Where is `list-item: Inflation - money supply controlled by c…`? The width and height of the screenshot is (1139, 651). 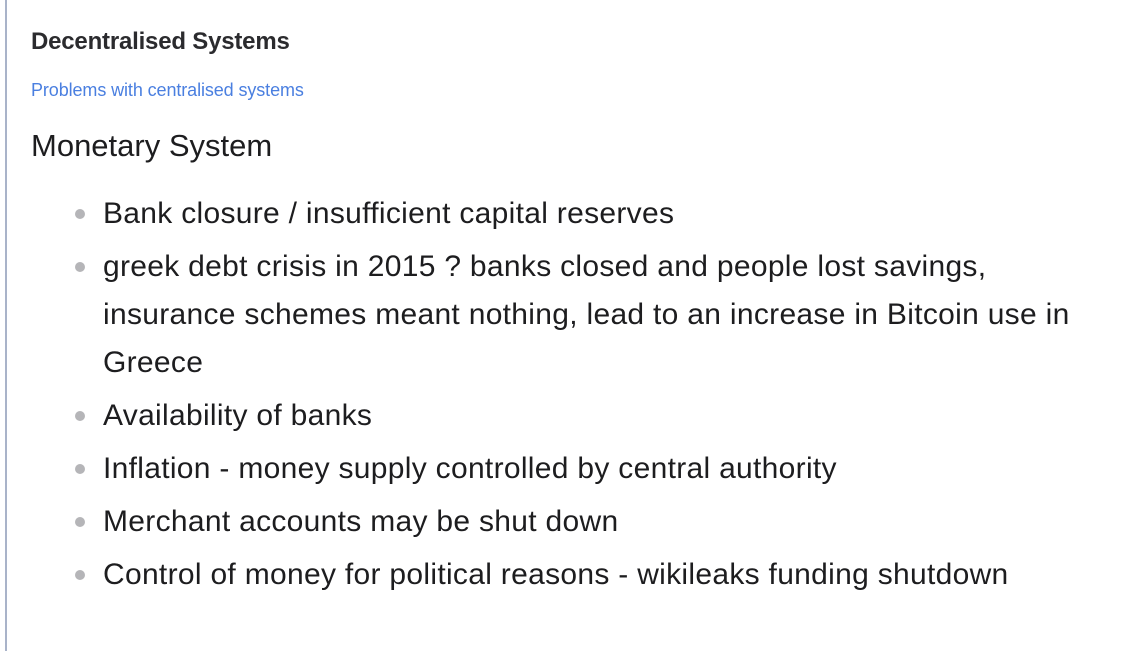
list-item: Inflation - money supply controlled by c… is located at coordinates (576, 469).